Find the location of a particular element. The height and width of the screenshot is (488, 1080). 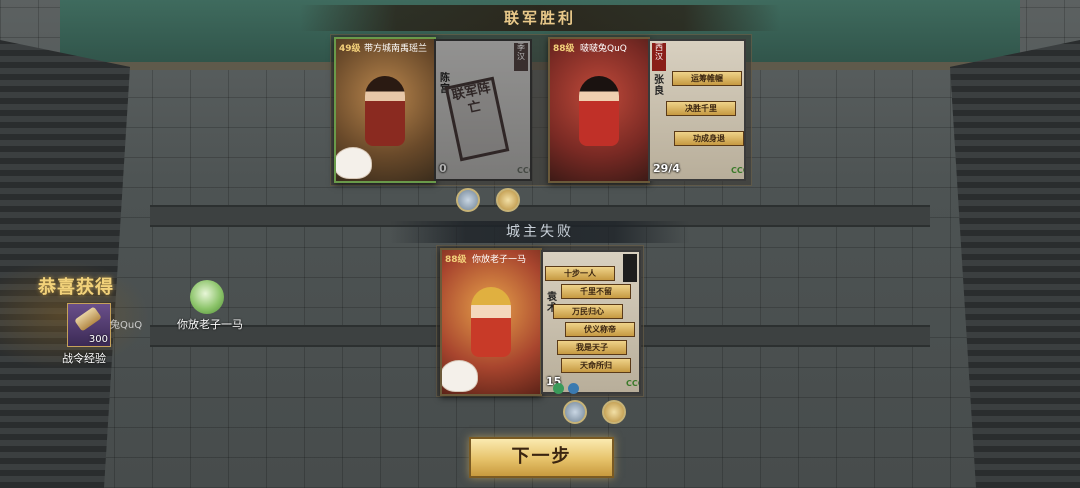

faded-player-name: 兔QuQ is located at coordinates (126, 325).